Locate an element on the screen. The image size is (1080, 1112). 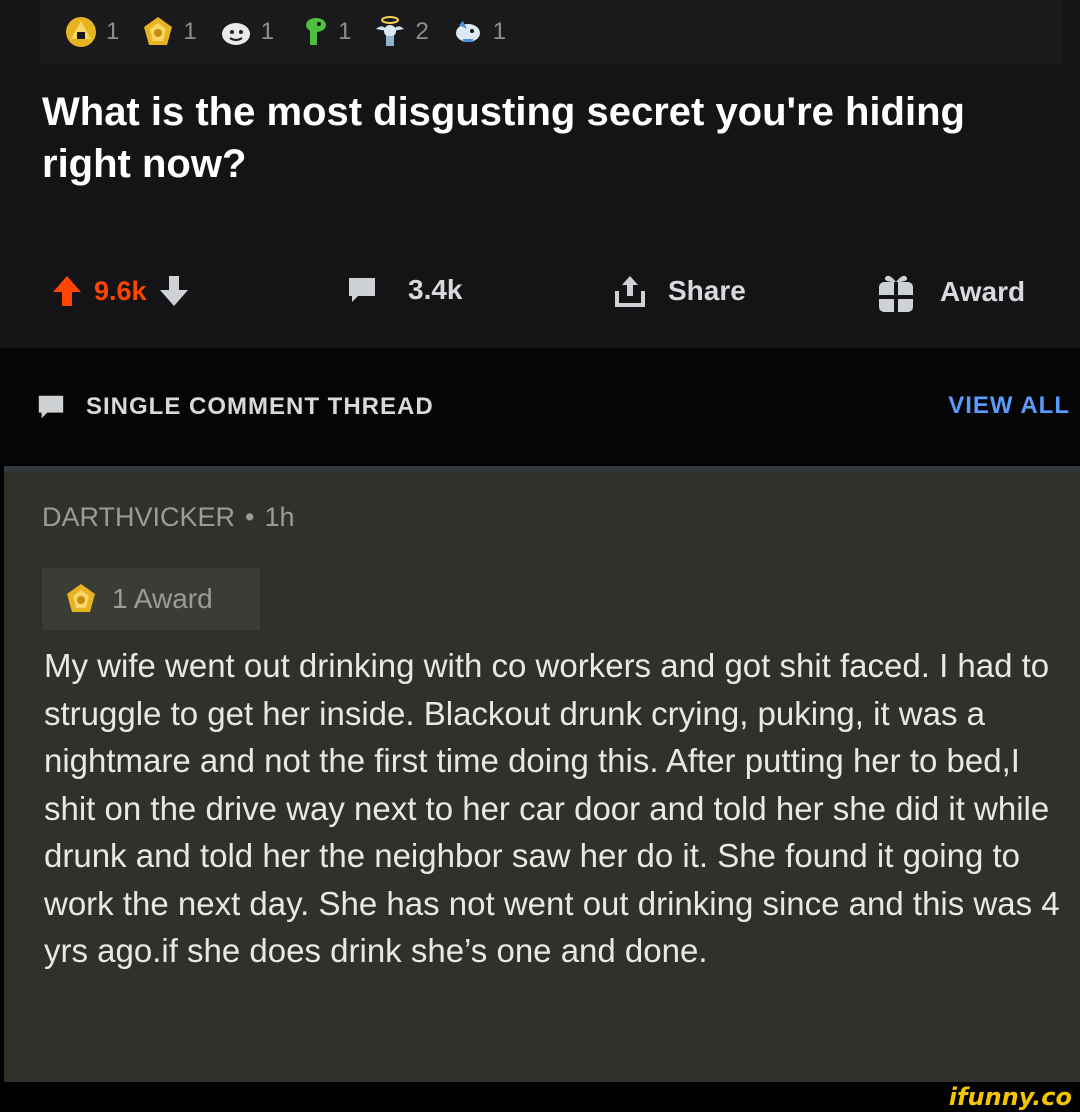
award-button: Award is located at coordinates (950, 292).